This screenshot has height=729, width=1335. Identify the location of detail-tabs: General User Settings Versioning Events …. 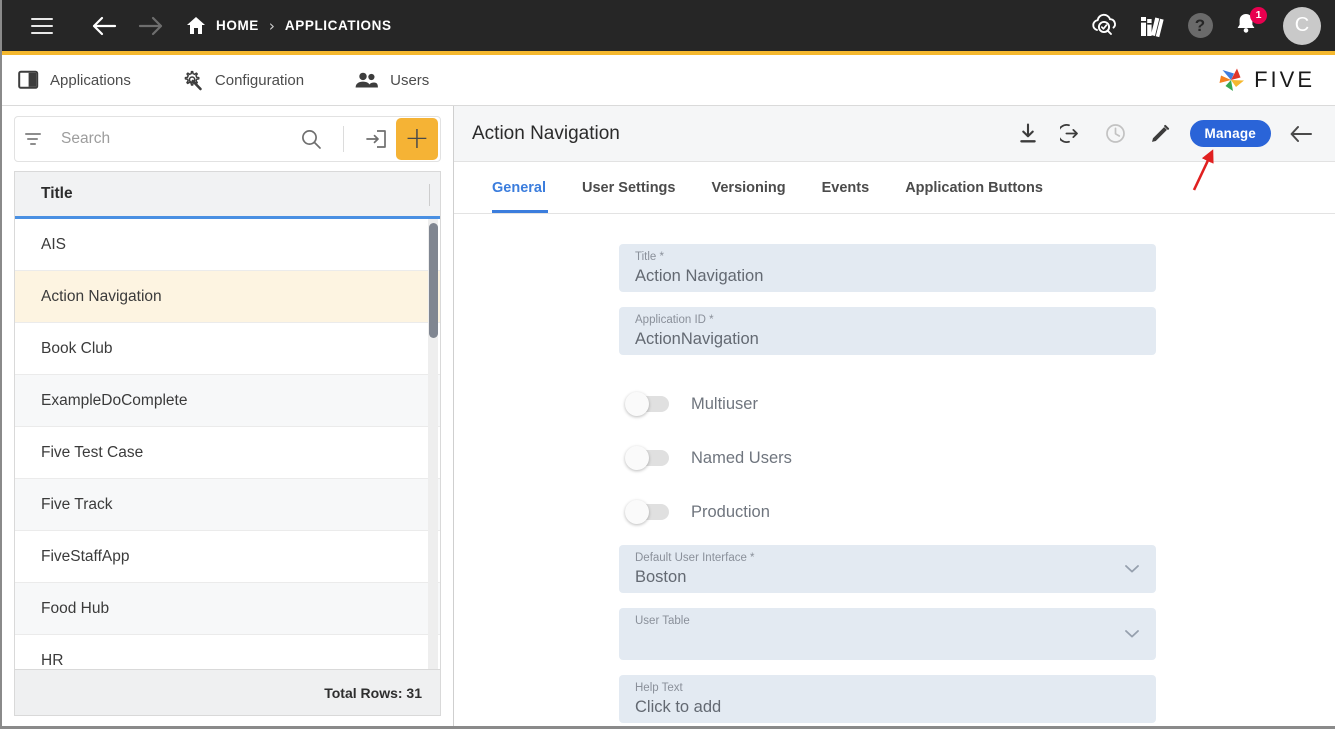
(894, 188).